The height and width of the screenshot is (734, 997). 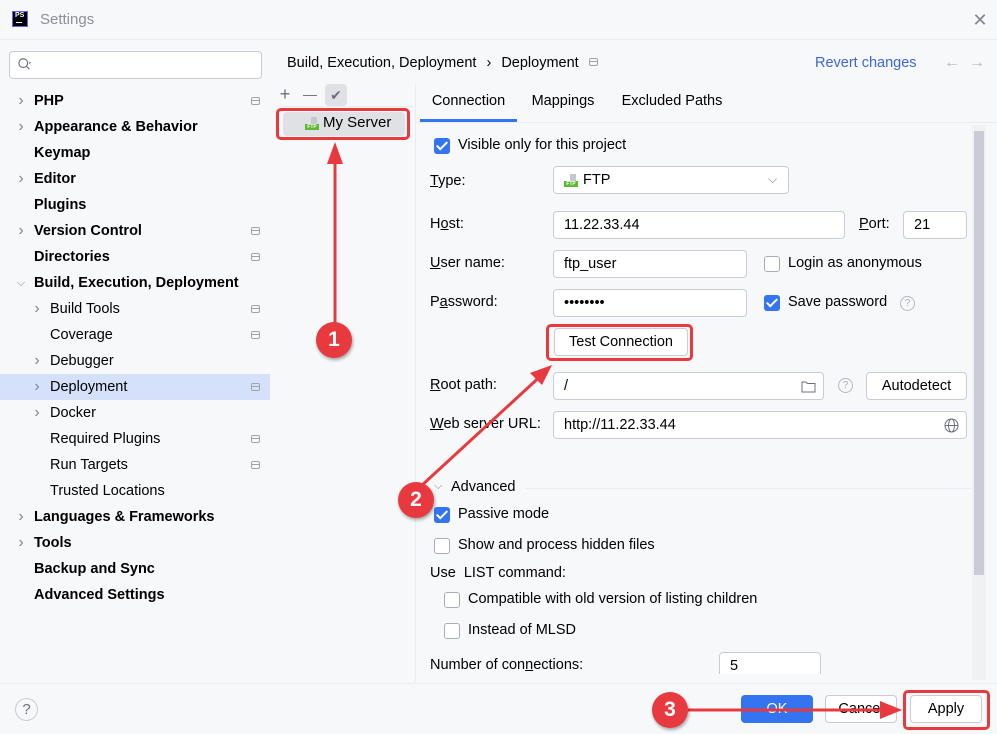 I want to click on help-button: ?, so click(x=26, y=709).